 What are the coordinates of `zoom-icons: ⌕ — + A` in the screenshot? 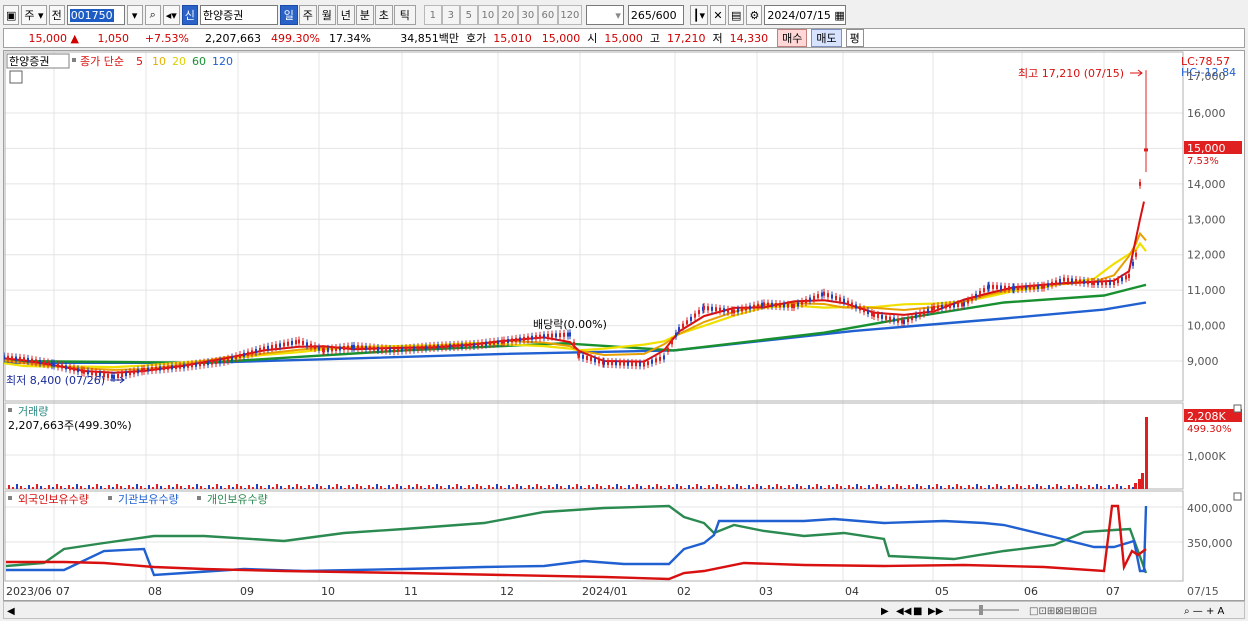 It's located at (1204, 611).